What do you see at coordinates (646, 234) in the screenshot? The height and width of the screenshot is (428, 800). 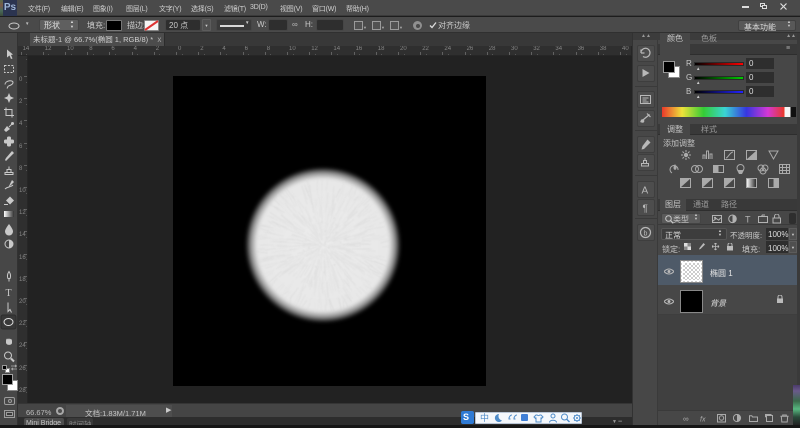 I see `svg-text: b` at bounding box center [646, 234].